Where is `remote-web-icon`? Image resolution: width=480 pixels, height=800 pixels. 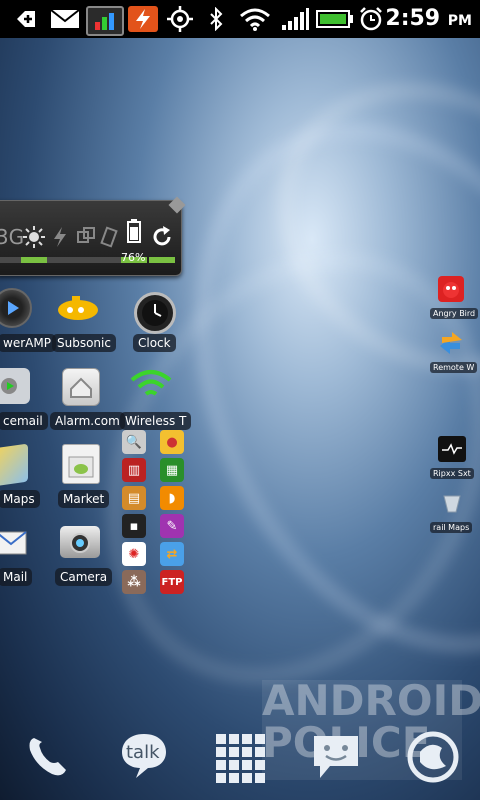
remote-web-icon is located at coordinates (451, 343).